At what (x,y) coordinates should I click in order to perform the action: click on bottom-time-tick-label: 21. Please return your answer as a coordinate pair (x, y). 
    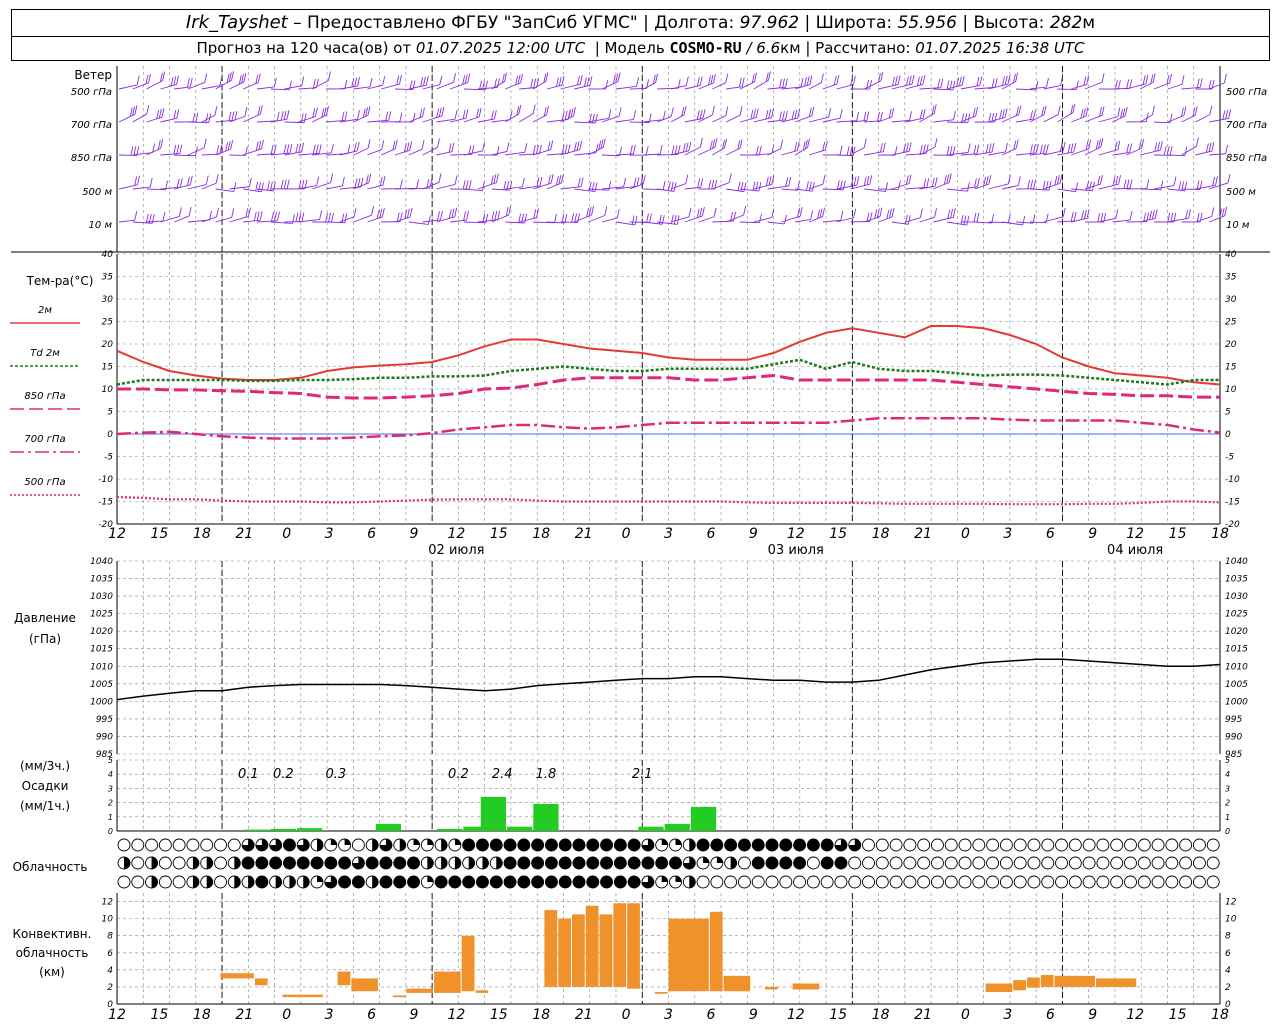
    Looking at the image, I should click on (244, 1015).